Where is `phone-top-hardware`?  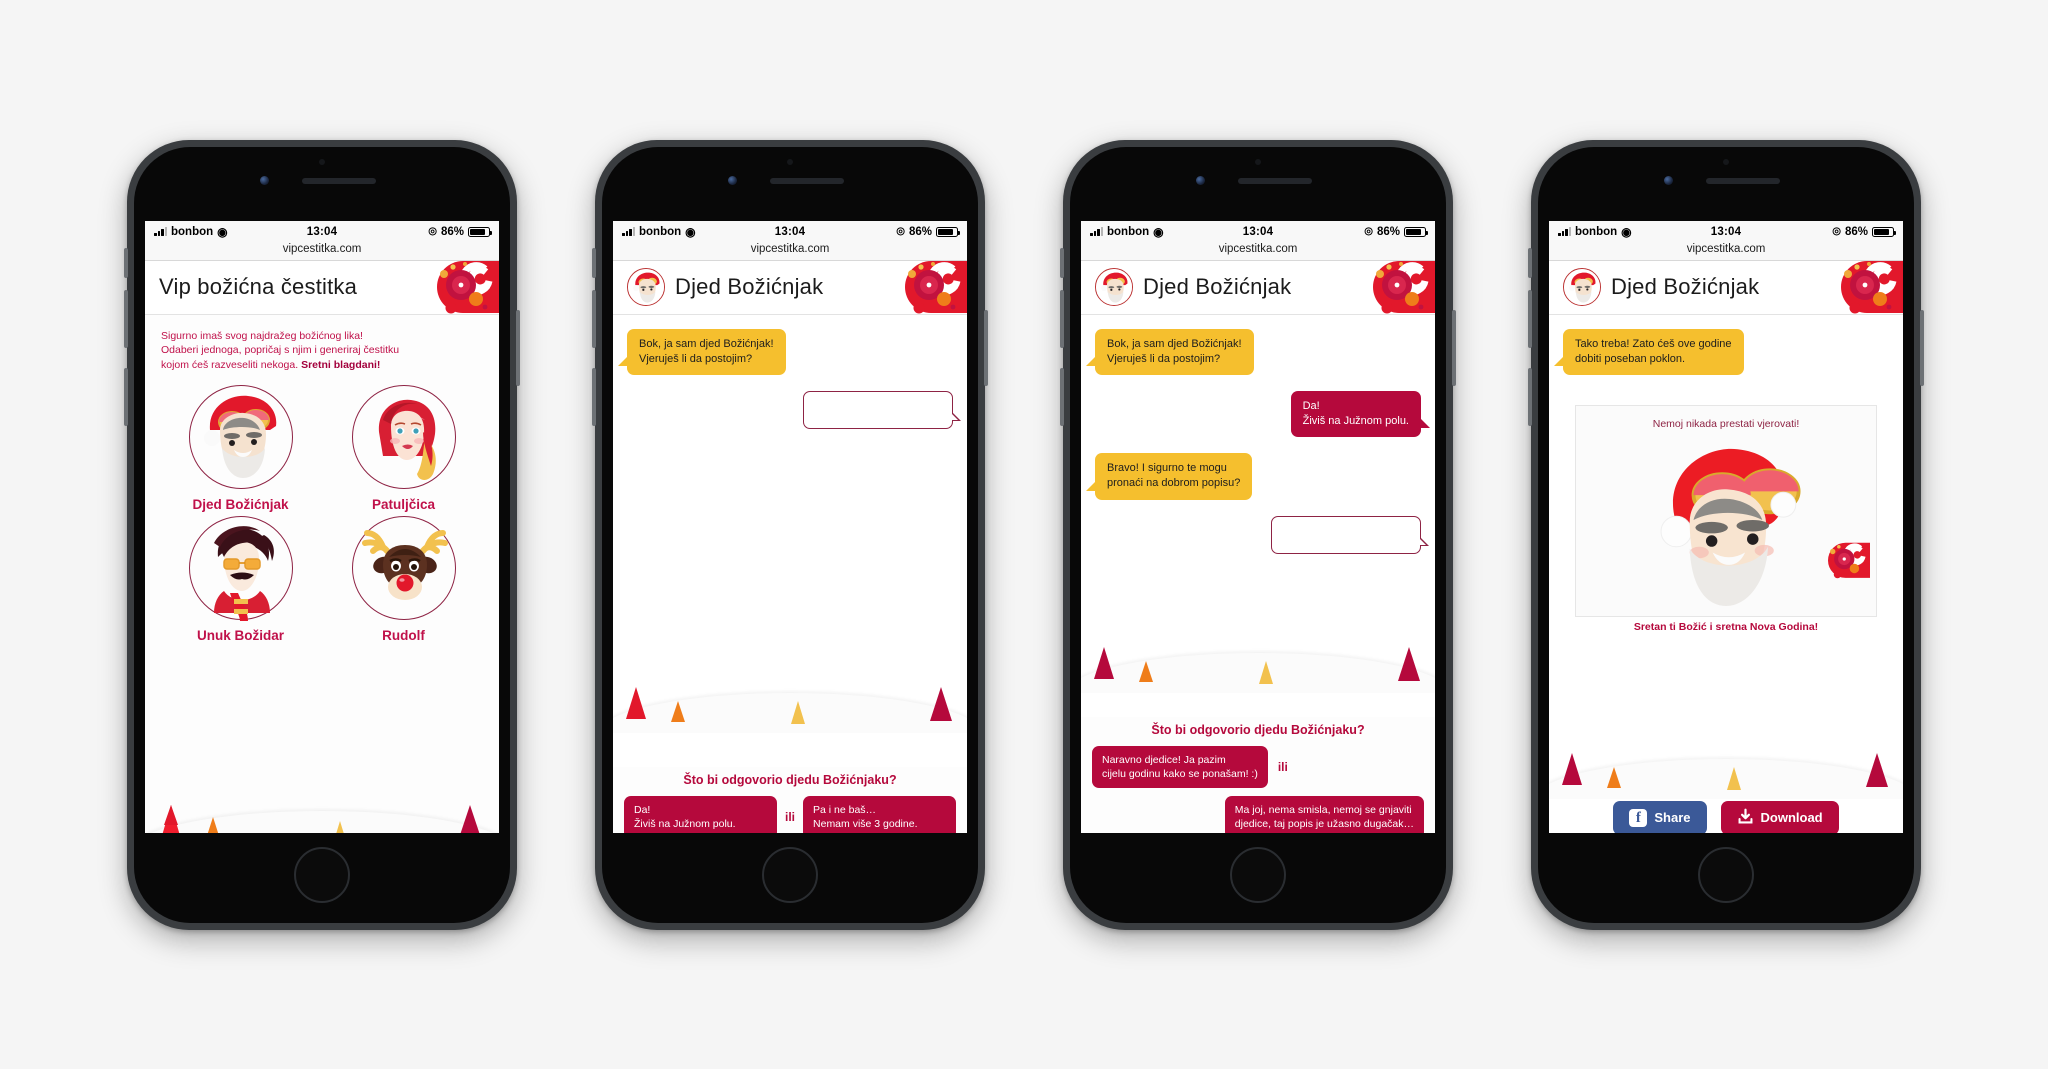 phone-top-hardware is located at coordinates (1726, 184).